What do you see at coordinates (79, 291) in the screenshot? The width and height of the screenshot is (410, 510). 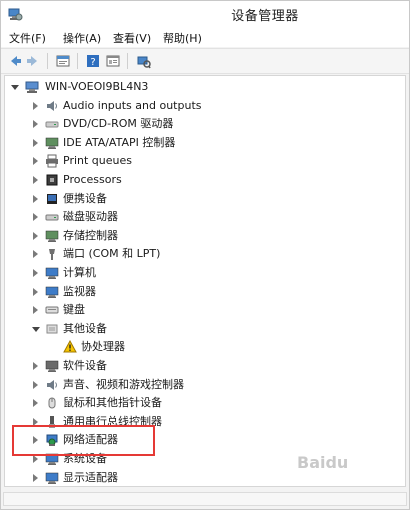 I see `tree-item-label: 监视器` at bounding box center [79, 291].